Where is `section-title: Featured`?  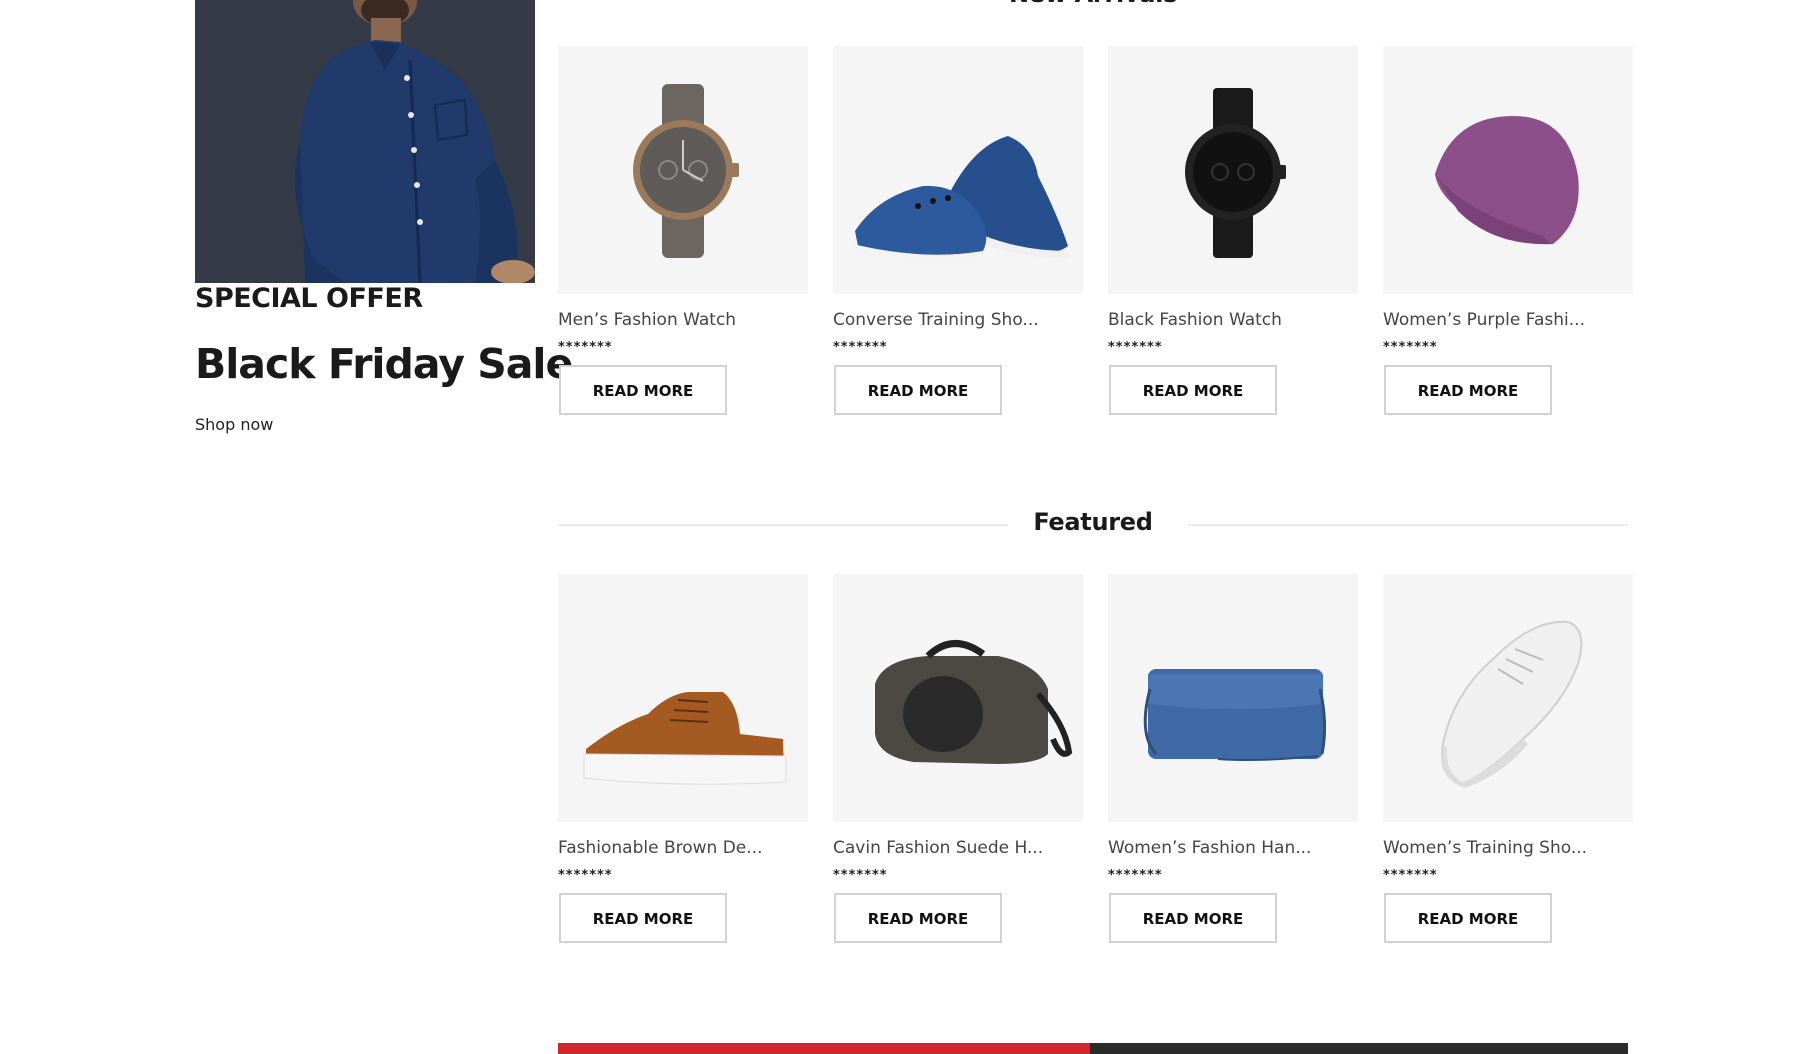 section-title: Featured is located at coordinates (1093, 522).